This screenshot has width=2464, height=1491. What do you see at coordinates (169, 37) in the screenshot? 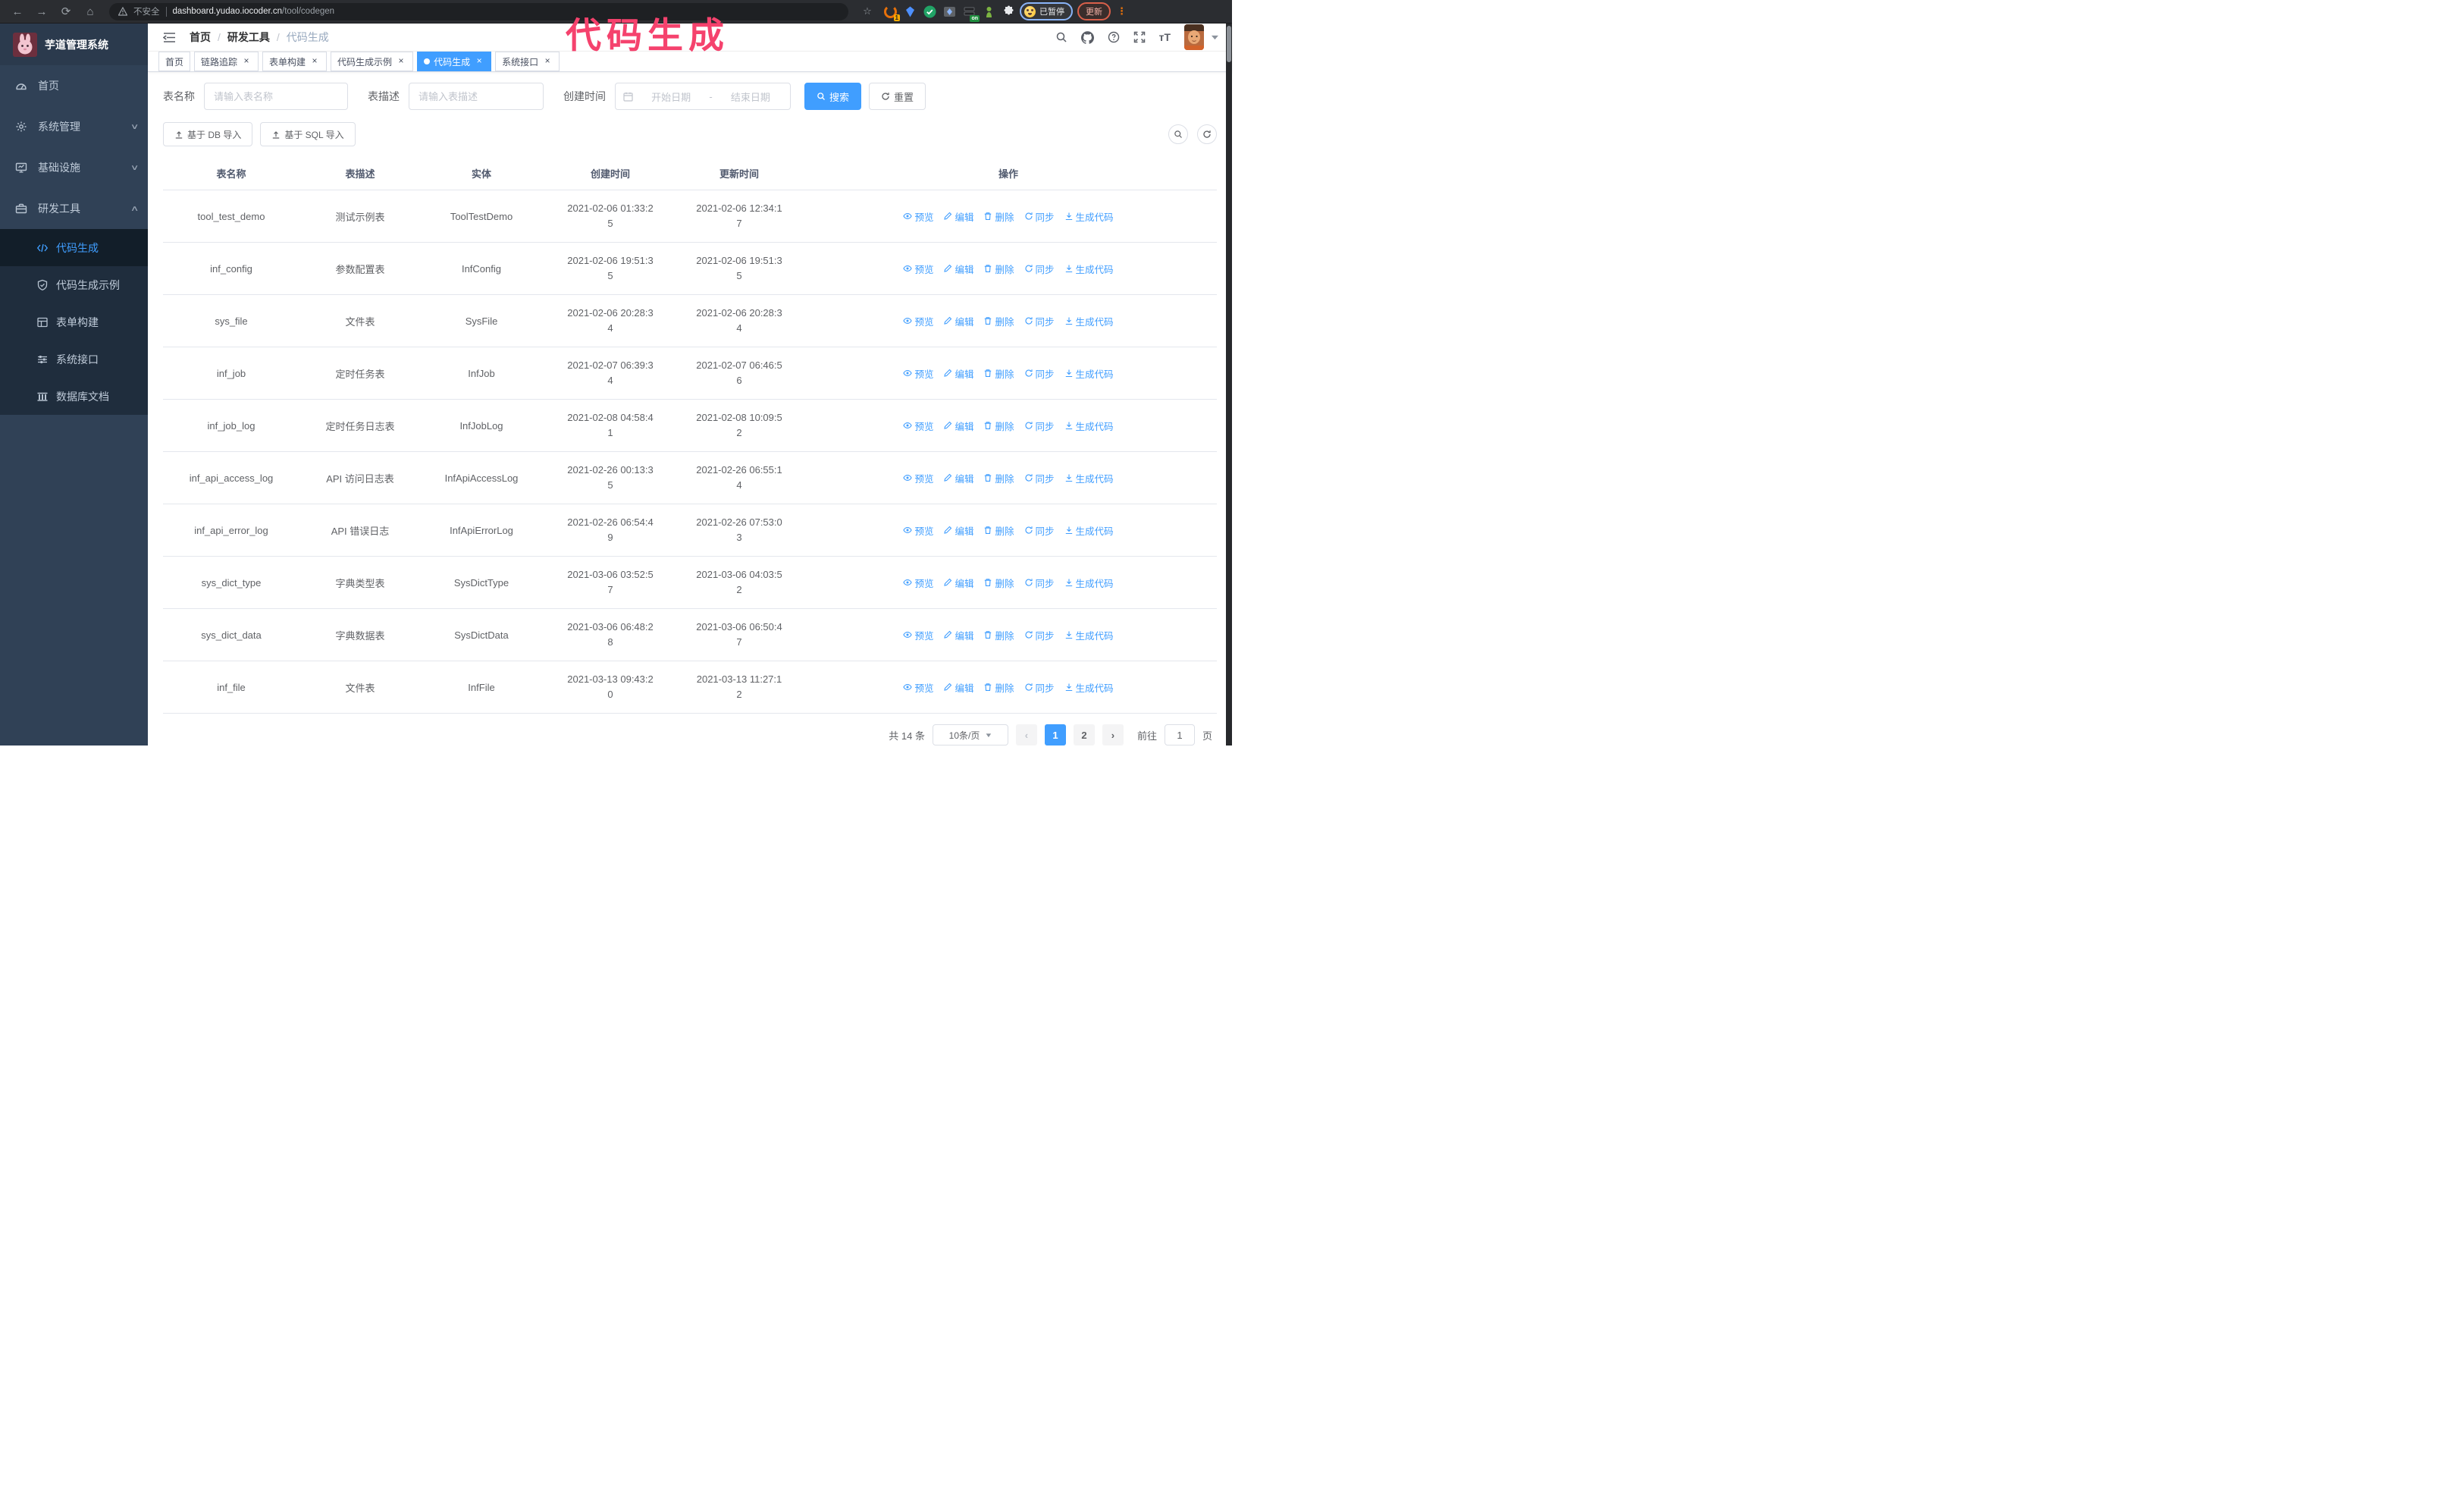
I see `hamburger-icon` at bounding box center [169, 37].